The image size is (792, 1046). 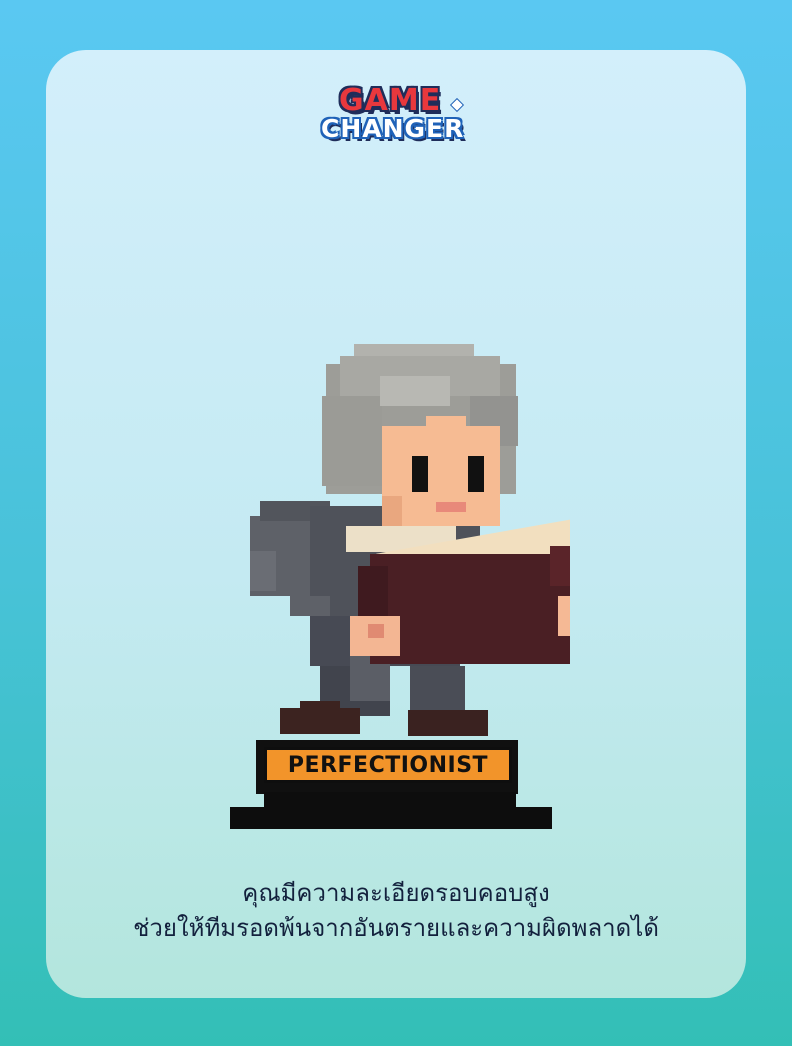 I want to click on right-shoe, so click(x=448, y=723).